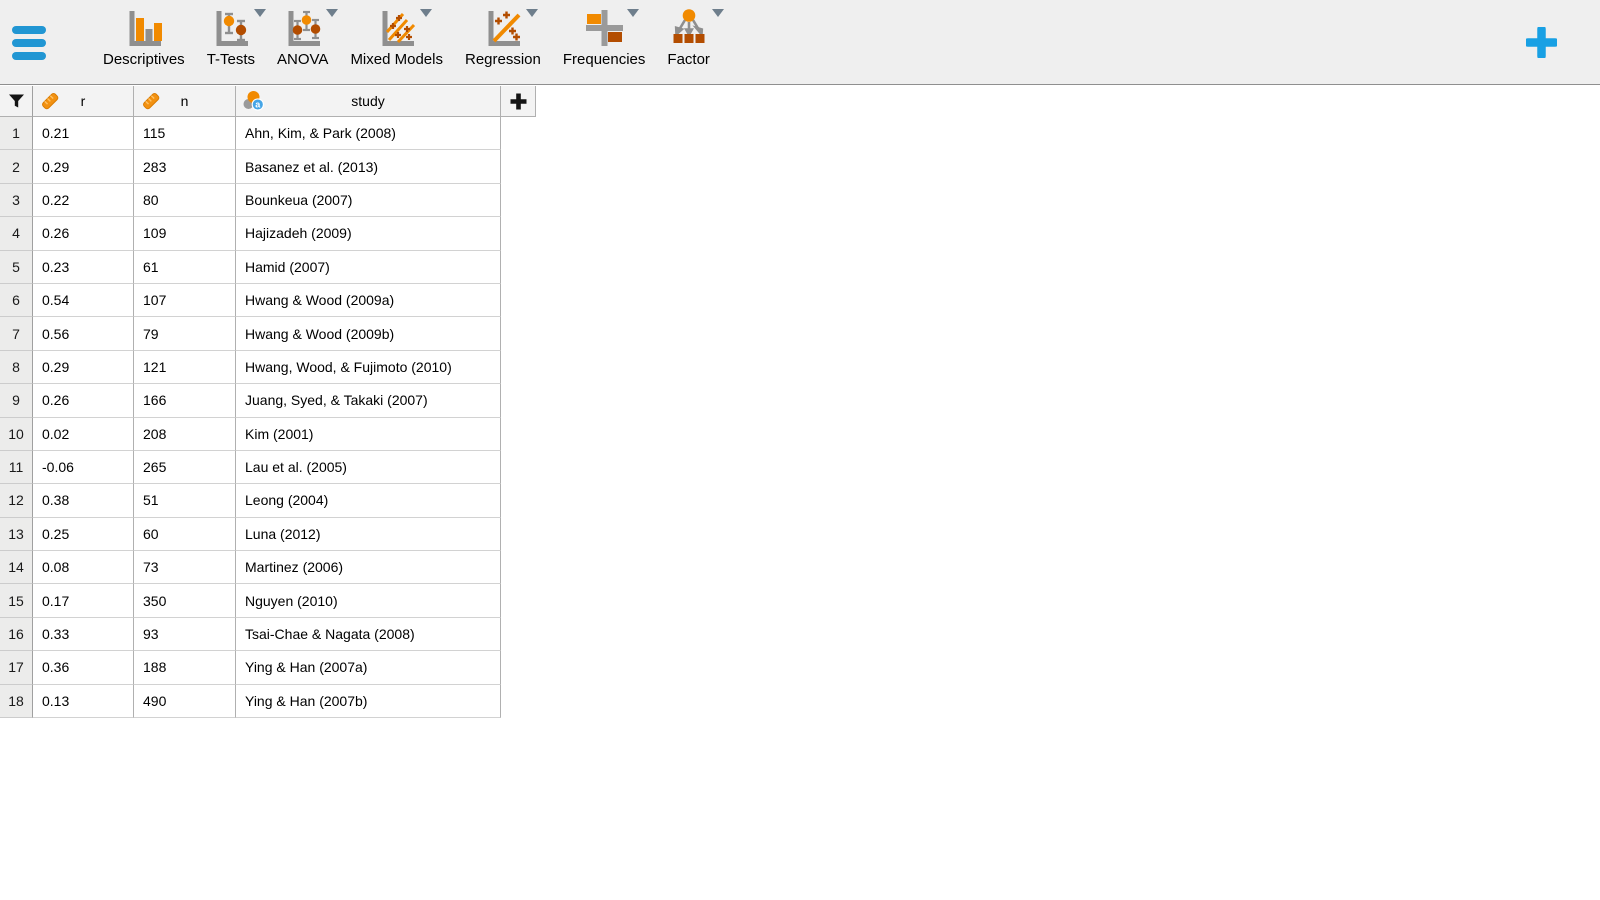 The image size is (1600, 900). What do you see at coordinates (30, 43) in the screenshot?
I see `hamburger-menu-icon` at bounding box center [30, 43].